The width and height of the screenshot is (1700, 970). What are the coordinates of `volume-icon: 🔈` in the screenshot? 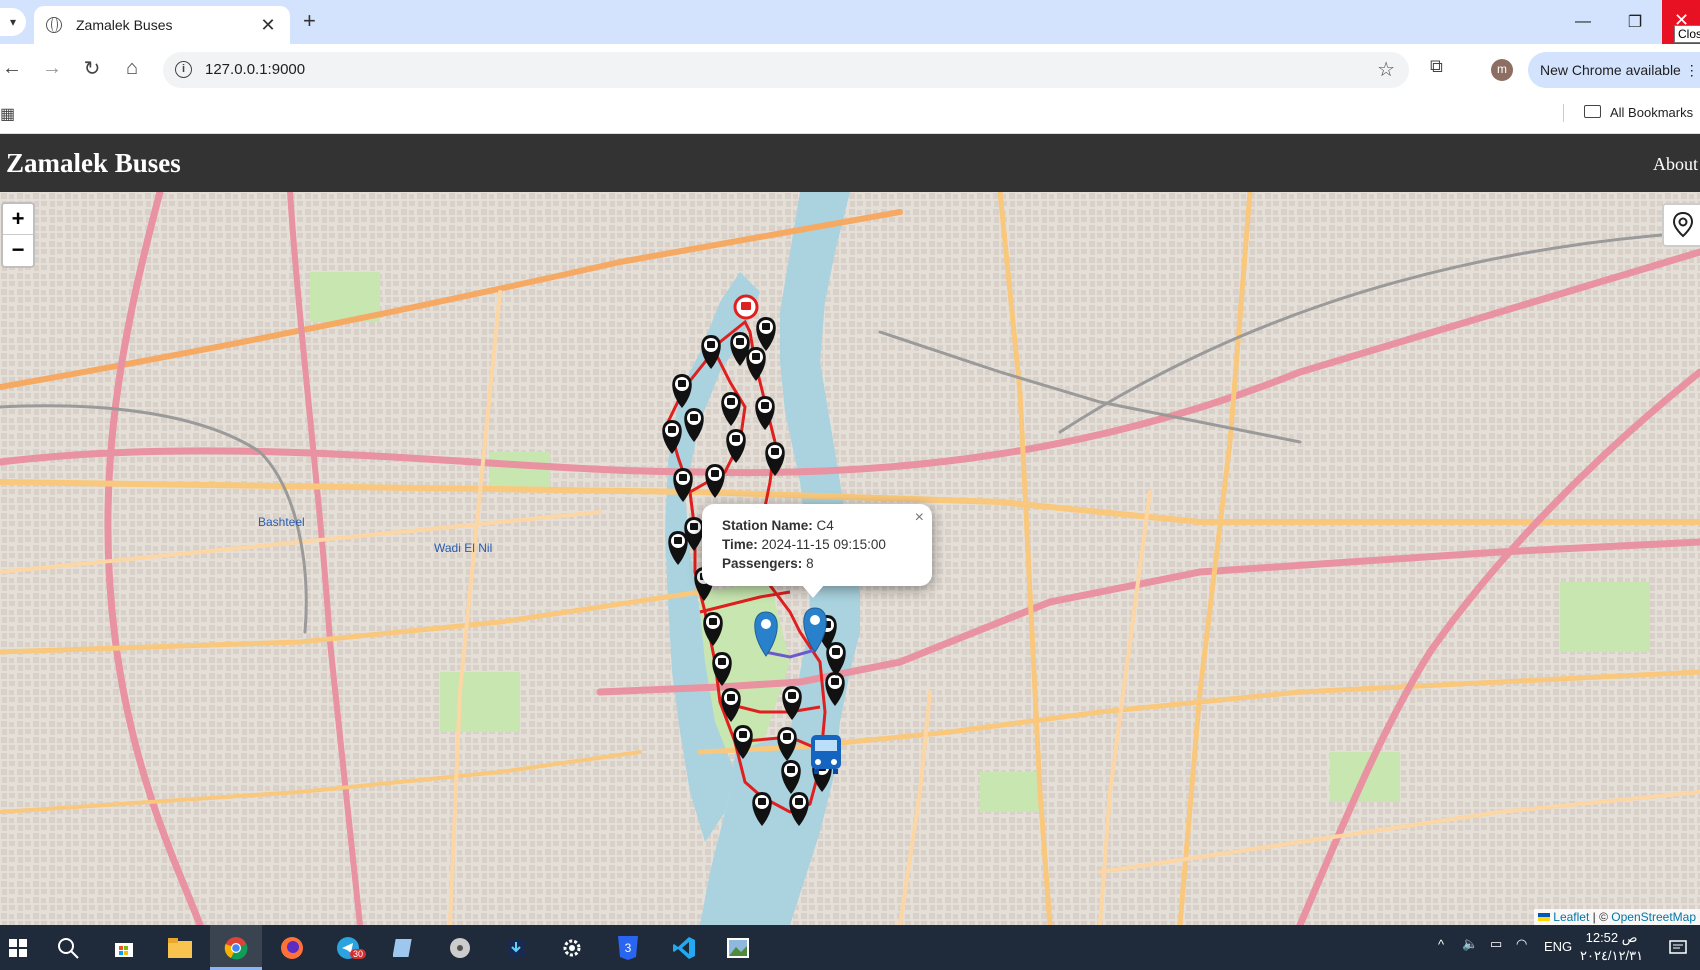 It's located at (1470, 944).